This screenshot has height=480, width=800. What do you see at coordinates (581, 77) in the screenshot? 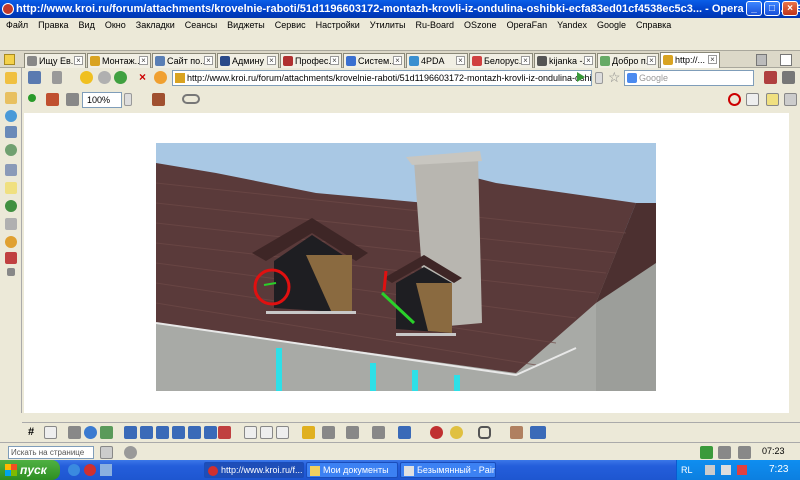
I see `go-icon` at bounding box center [581, 77].